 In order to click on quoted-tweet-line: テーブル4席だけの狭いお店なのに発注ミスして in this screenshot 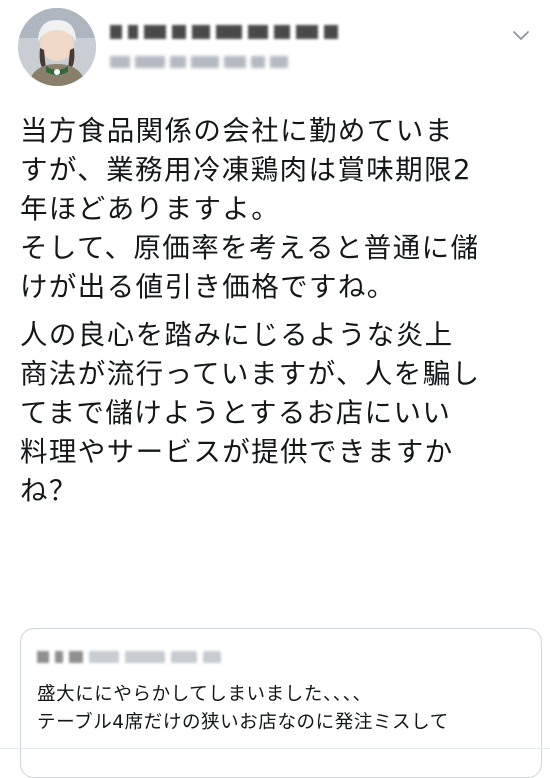, I will do `click(243, 722)`.